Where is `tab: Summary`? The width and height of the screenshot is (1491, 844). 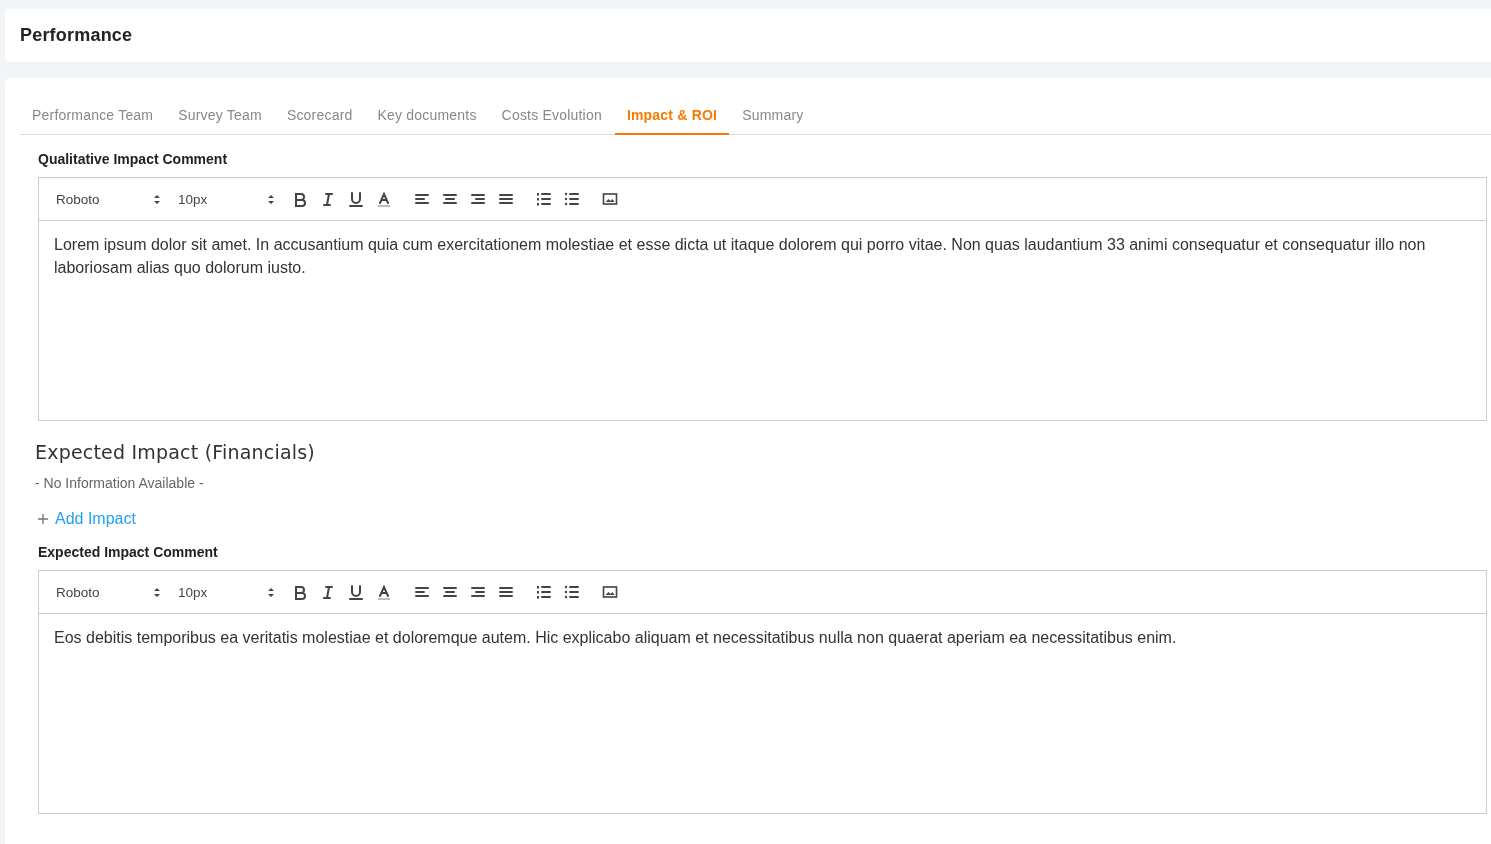 tab: Summary is located at coordinates (773, 115).